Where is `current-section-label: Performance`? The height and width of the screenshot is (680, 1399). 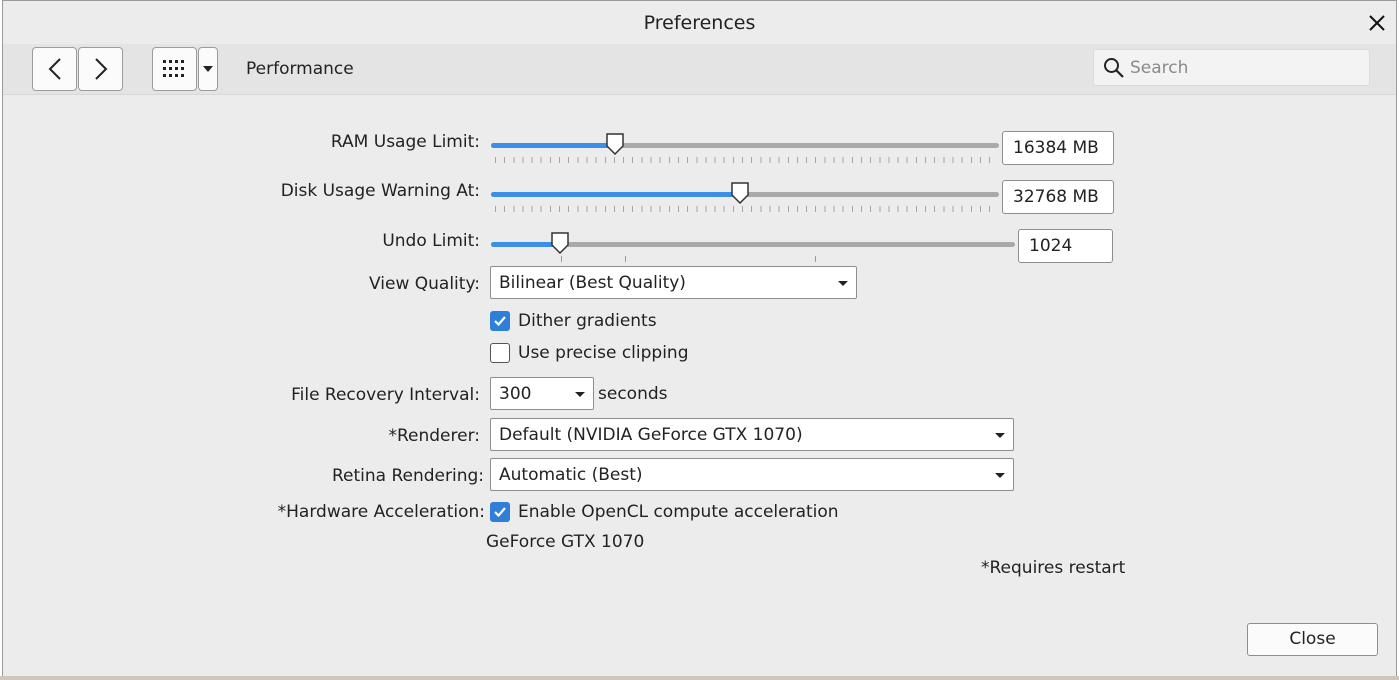 current-section-label: Performance is located at coordinates (300, 69).